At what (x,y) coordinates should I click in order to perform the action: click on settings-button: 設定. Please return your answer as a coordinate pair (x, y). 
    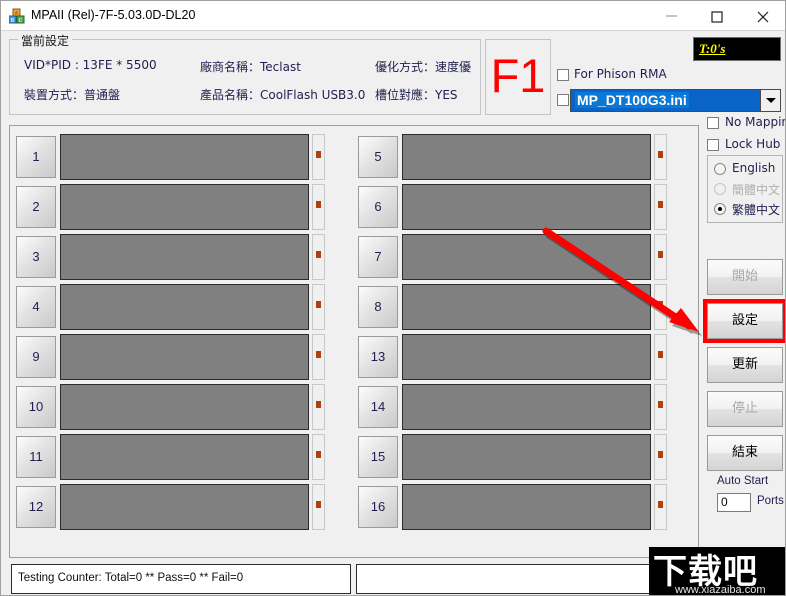
    Looking at the image, I should click on (744, 321).